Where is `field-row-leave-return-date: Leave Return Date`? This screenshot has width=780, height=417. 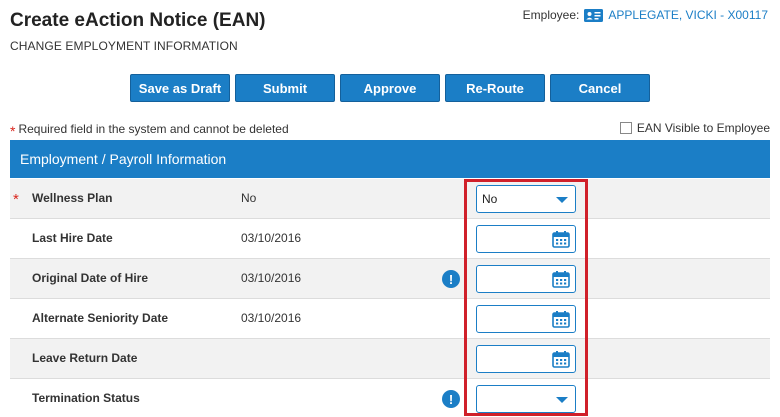
field-row-leave-return-date: Leave Return Date is located at coordinates (390, 359).